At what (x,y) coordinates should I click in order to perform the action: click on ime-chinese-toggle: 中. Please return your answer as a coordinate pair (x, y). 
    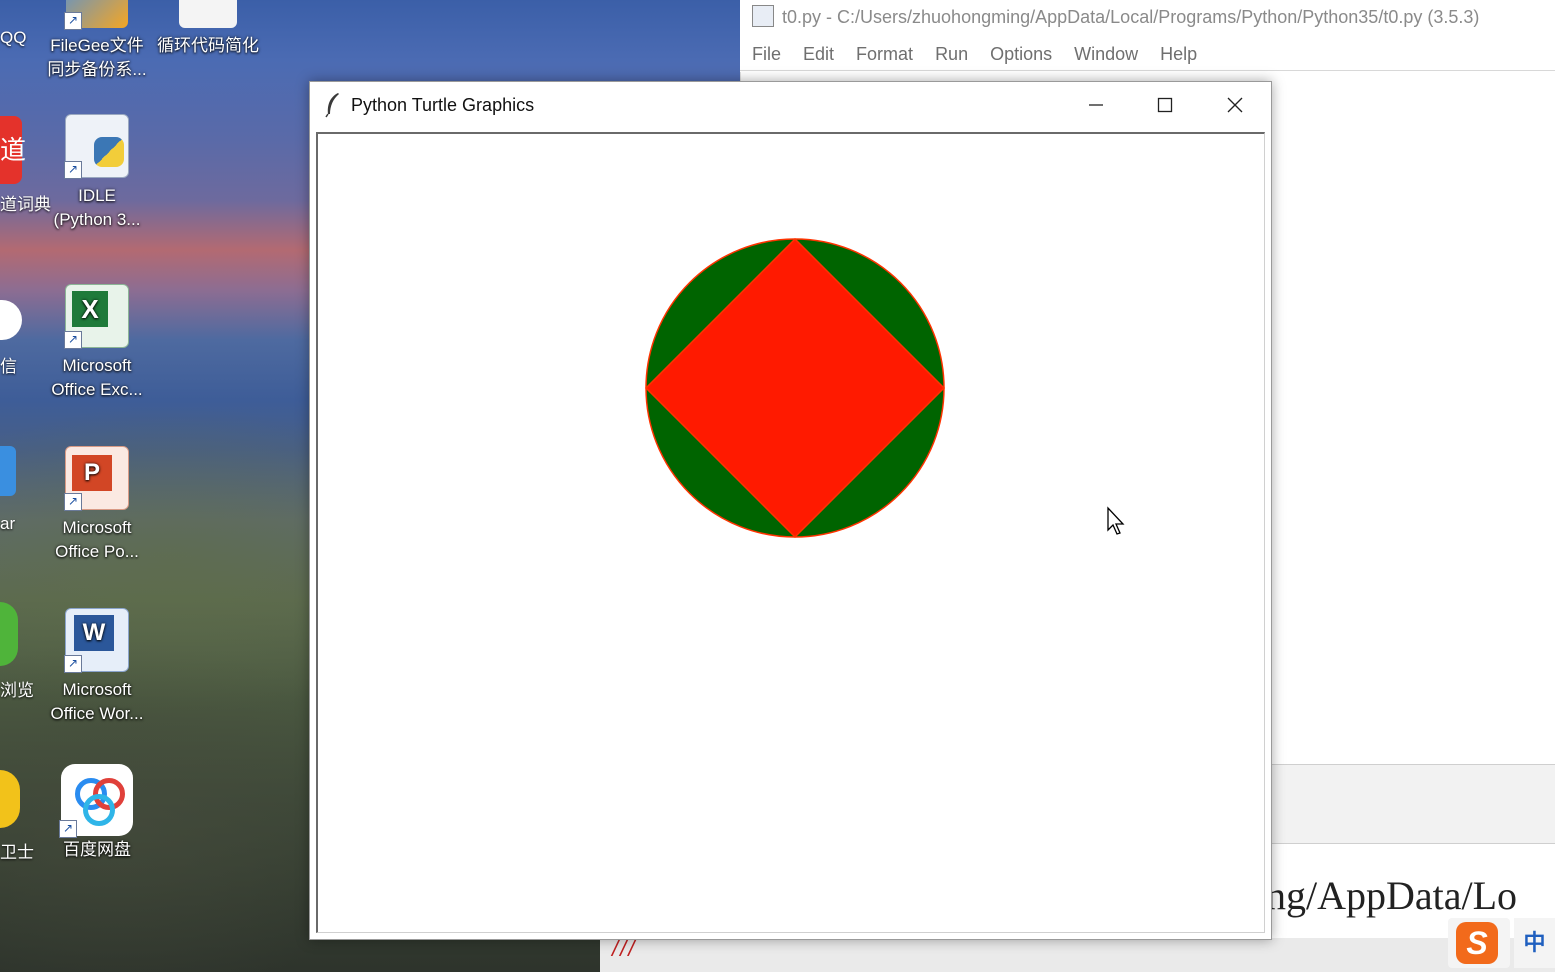
    Looking at the image, I should click on (1534, 943).